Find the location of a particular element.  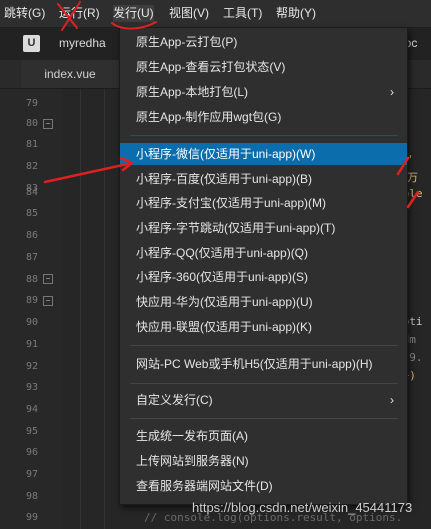

line-number: 94 is located at coordinates (31, 409).